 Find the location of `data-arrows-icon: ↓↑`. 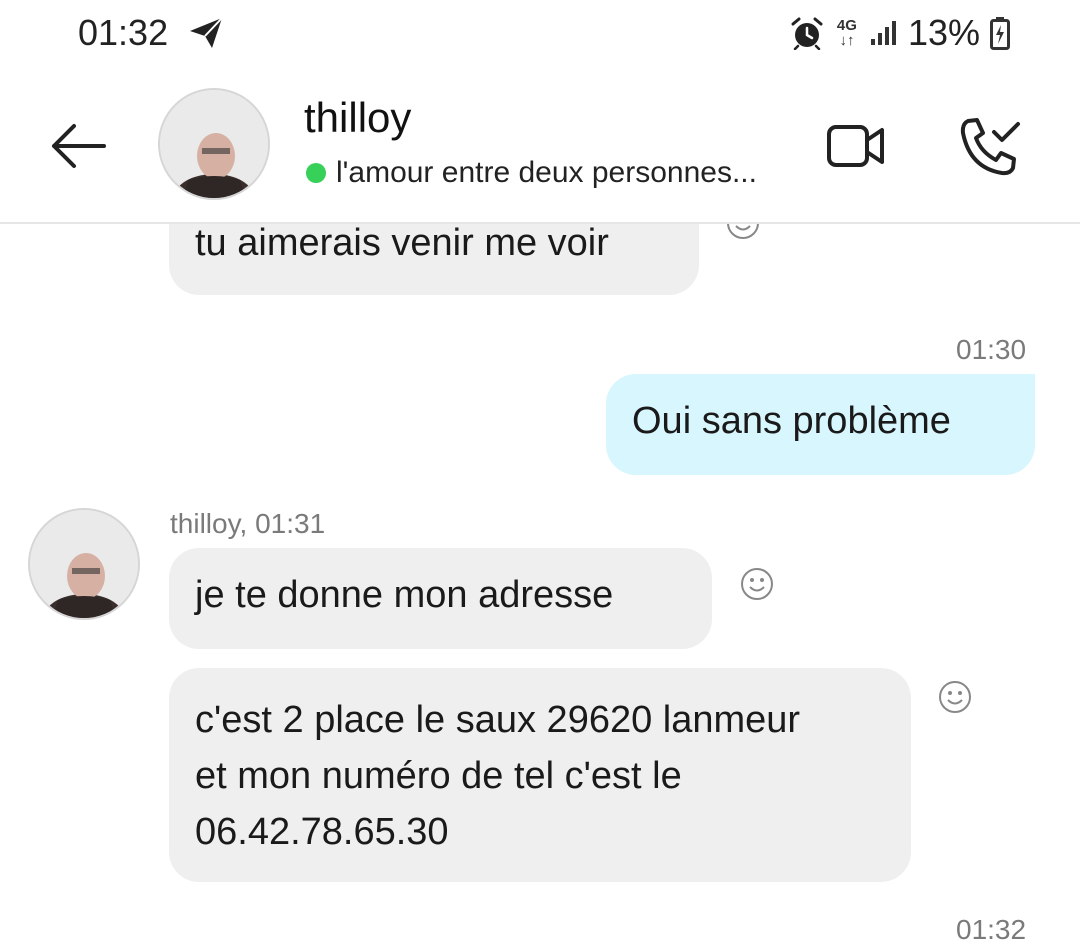

data-arrows-icon: ↓↑ is located at coordinates (847, 40).